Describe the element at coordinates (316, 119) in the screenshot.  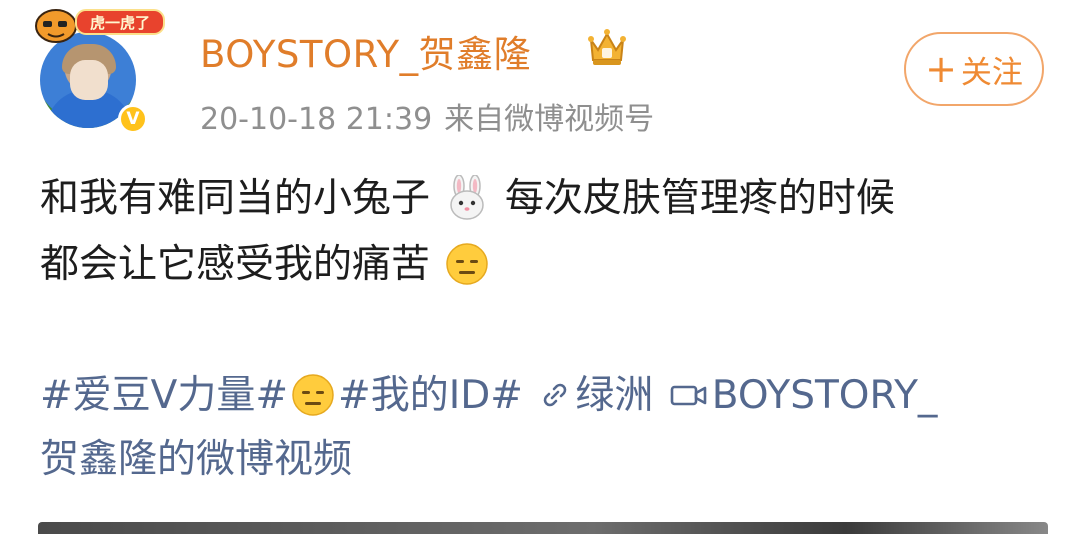
I see `timestamp: 20-10-18 21:39` at that location.